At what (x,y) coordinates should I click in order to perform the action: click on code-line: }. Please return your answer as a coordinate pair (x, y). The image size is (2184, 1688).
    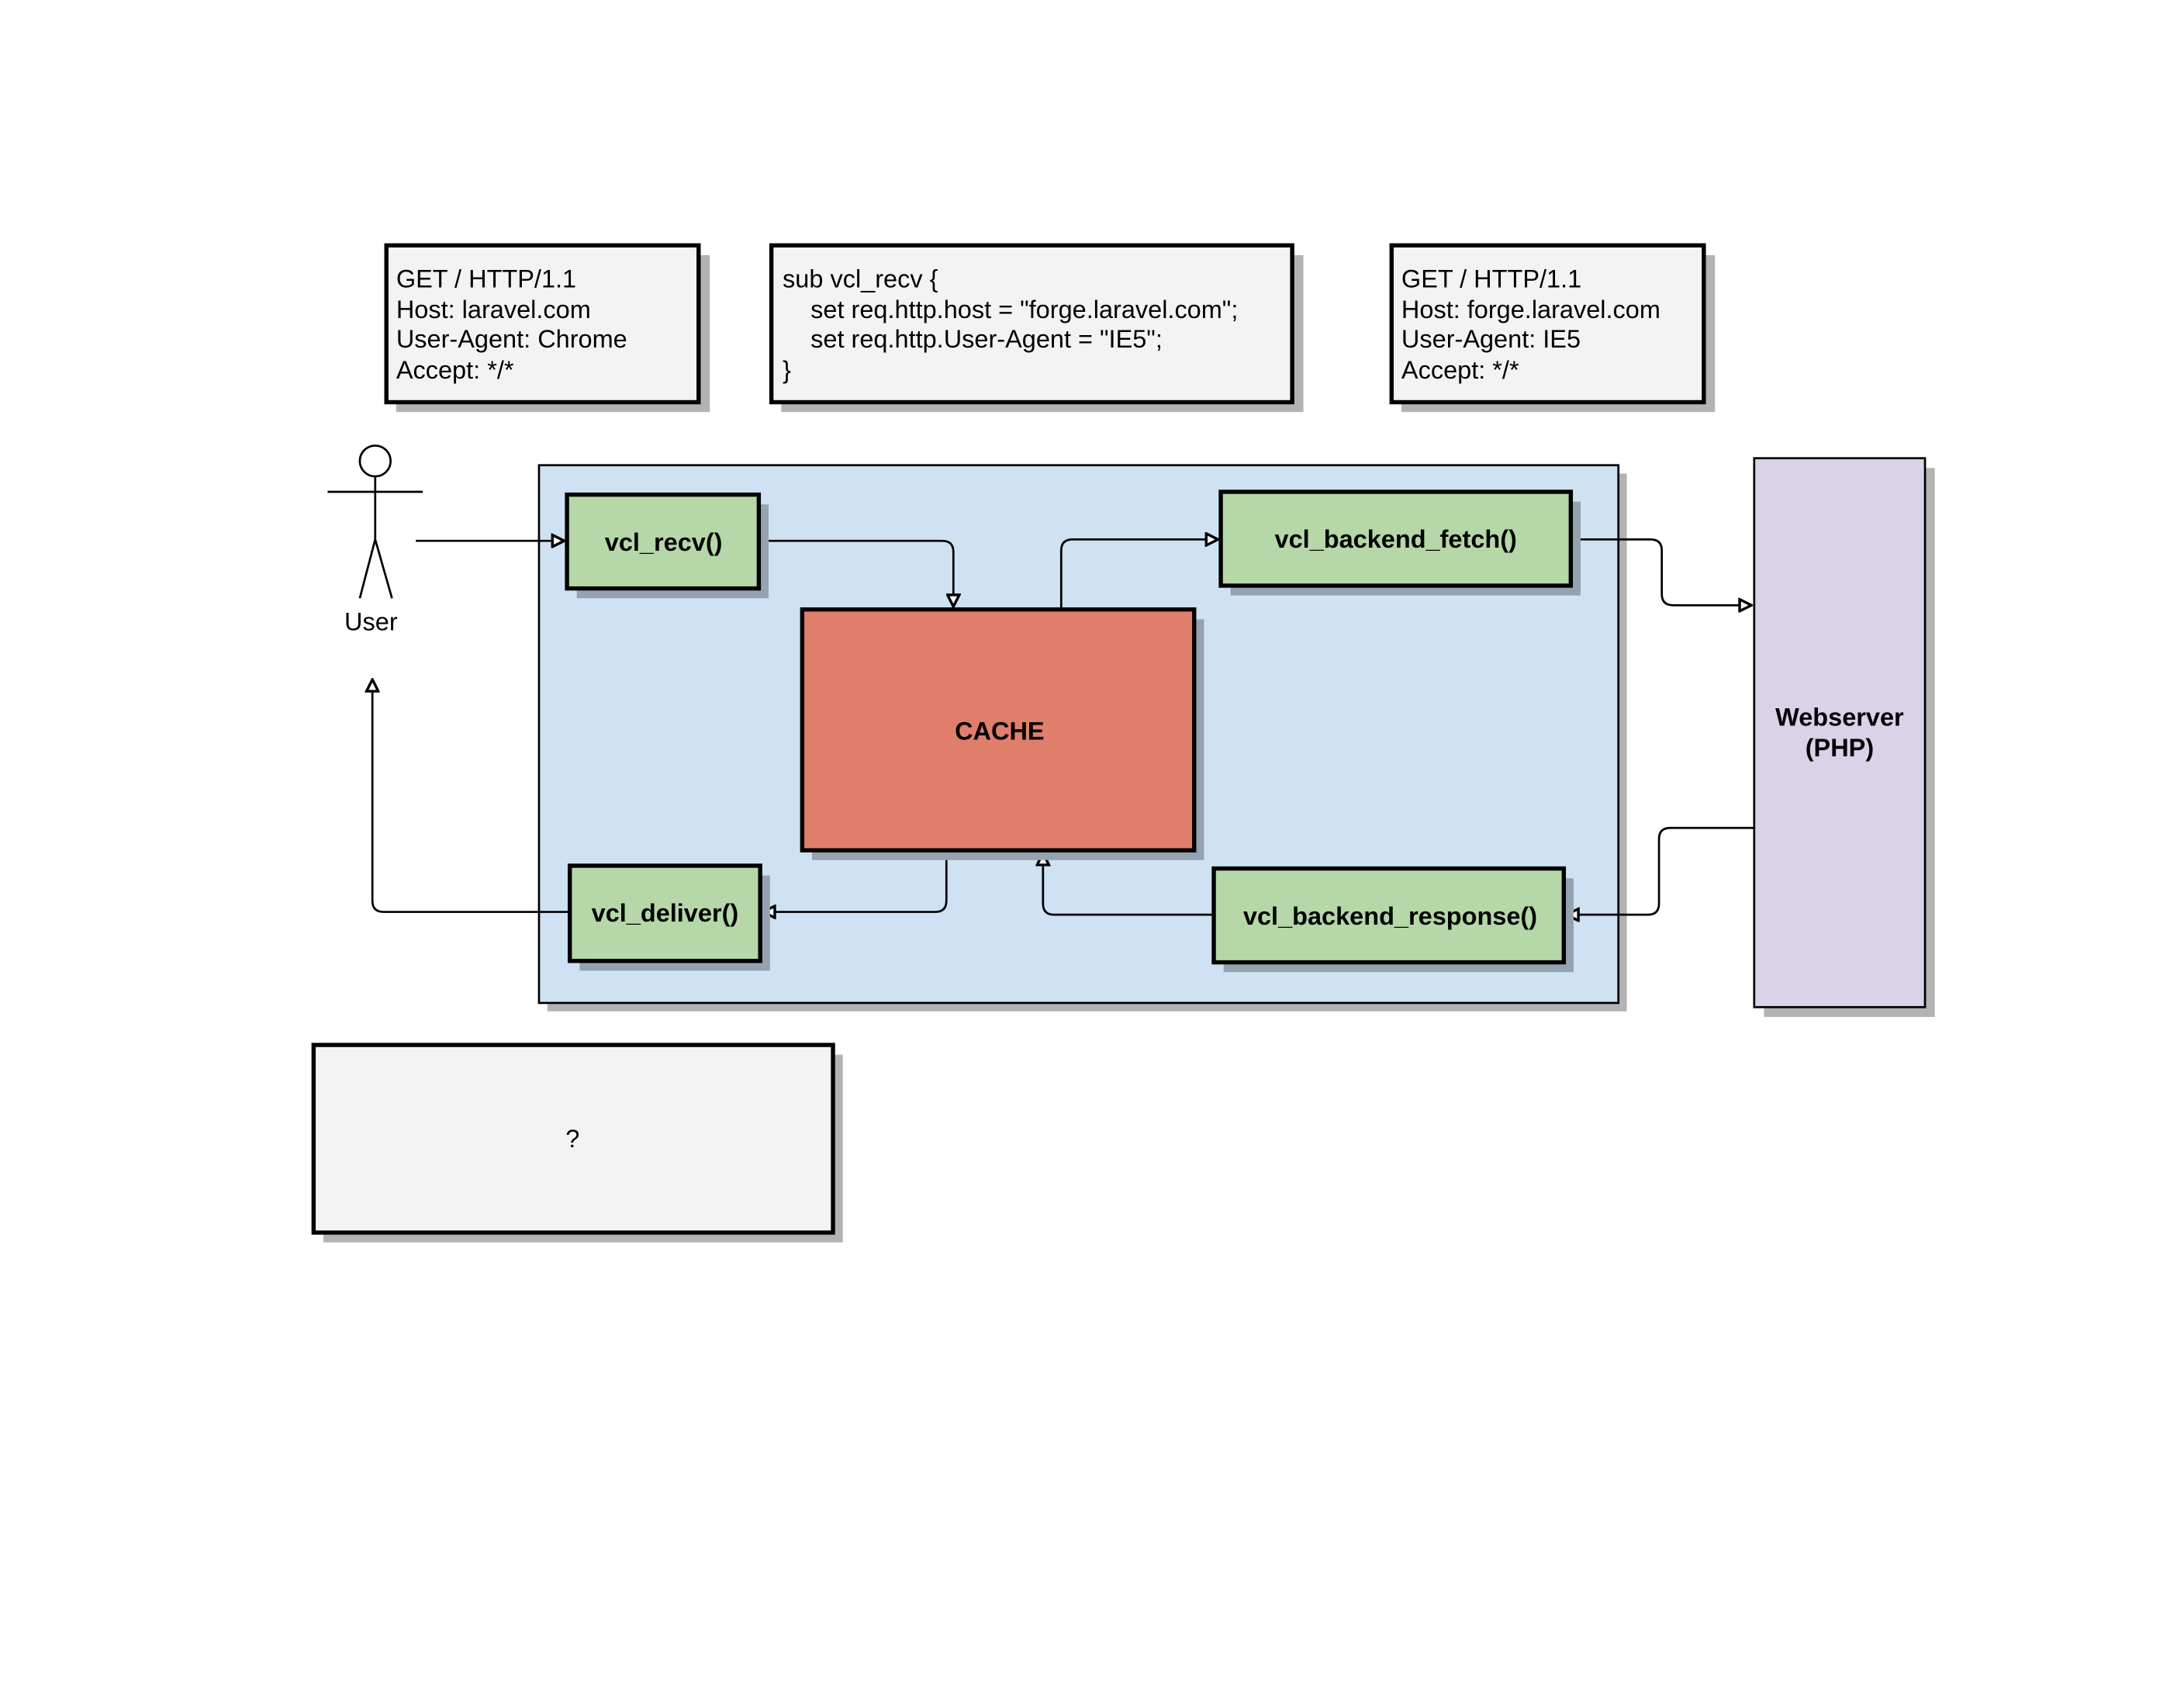
    Looking at the image, I should click on (787, 370).